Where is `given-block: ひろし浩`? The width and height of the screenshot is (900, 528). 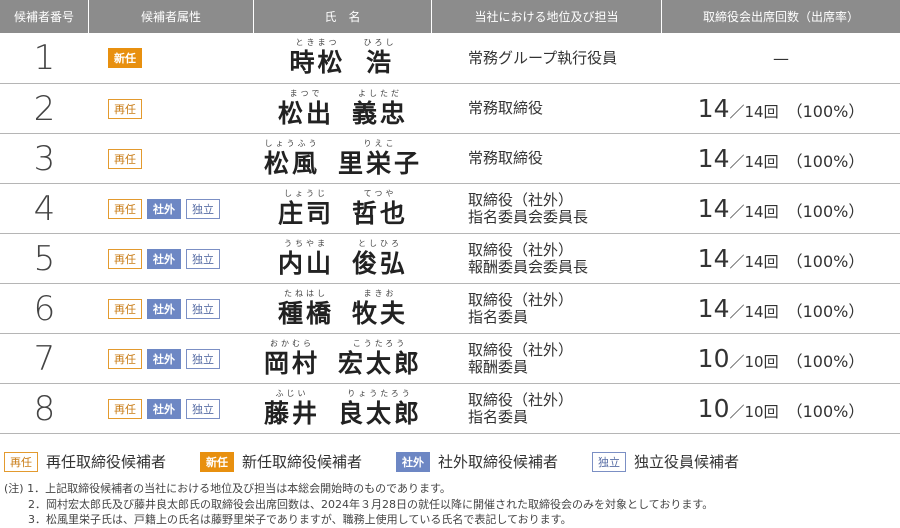 given-block: ひろし浩 is located at coordinates (380, 58).